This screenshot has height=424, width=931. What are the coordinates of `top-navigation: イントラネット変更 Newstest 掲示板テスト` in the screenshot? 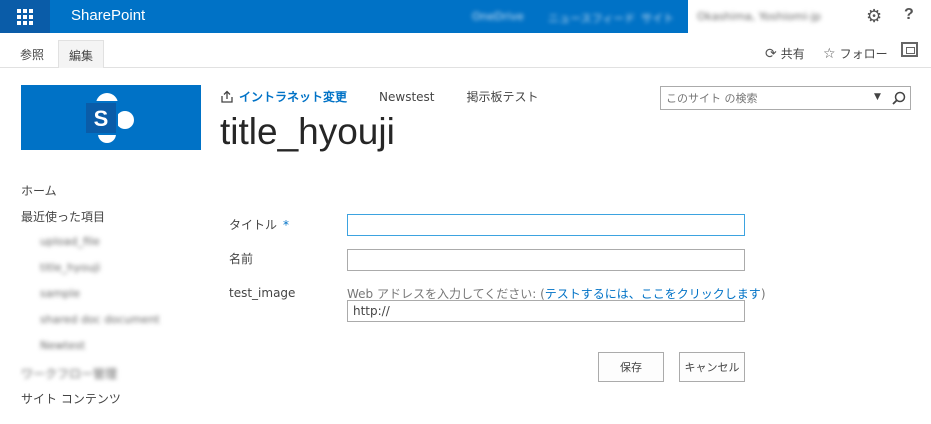 It's located at (396, 96).